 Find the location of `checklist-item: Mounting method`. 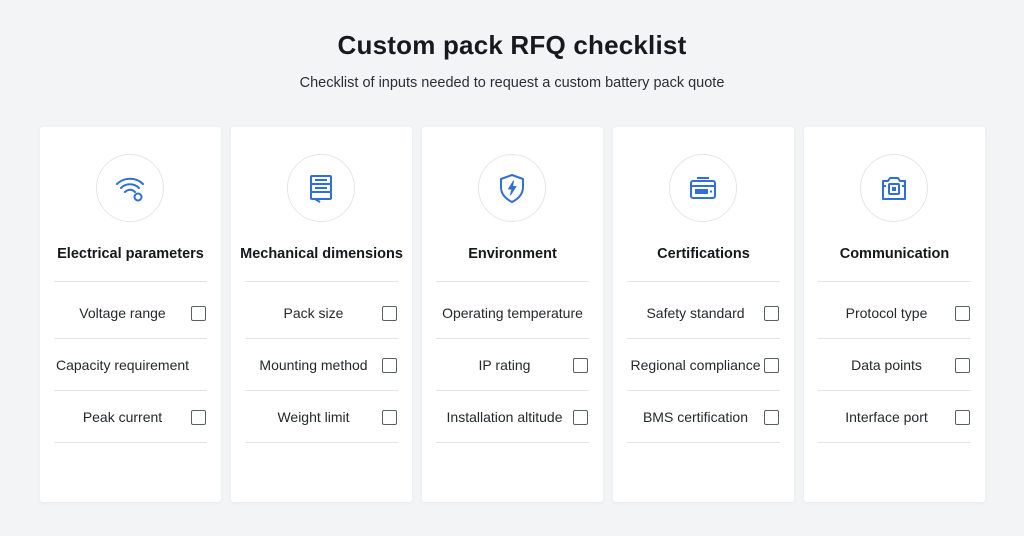

checklist-item: Mounting method is located at coordinates (321, 365).